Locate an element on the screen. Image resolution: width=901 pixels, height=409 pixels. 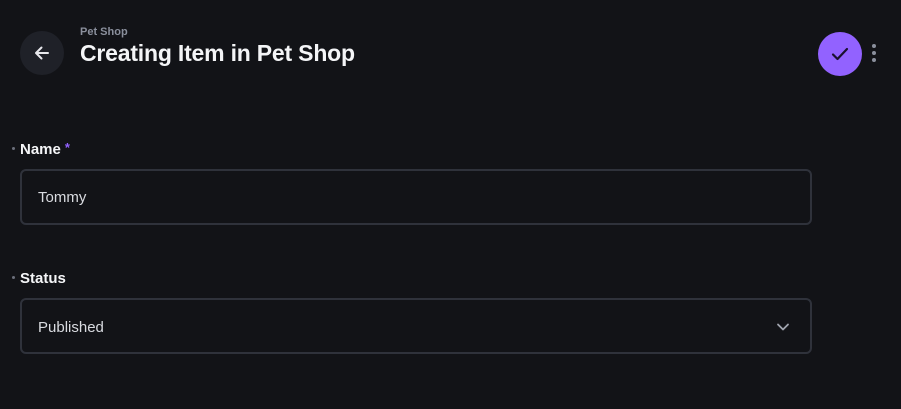
arrow-left-icon is located at coordinates (42, 53).